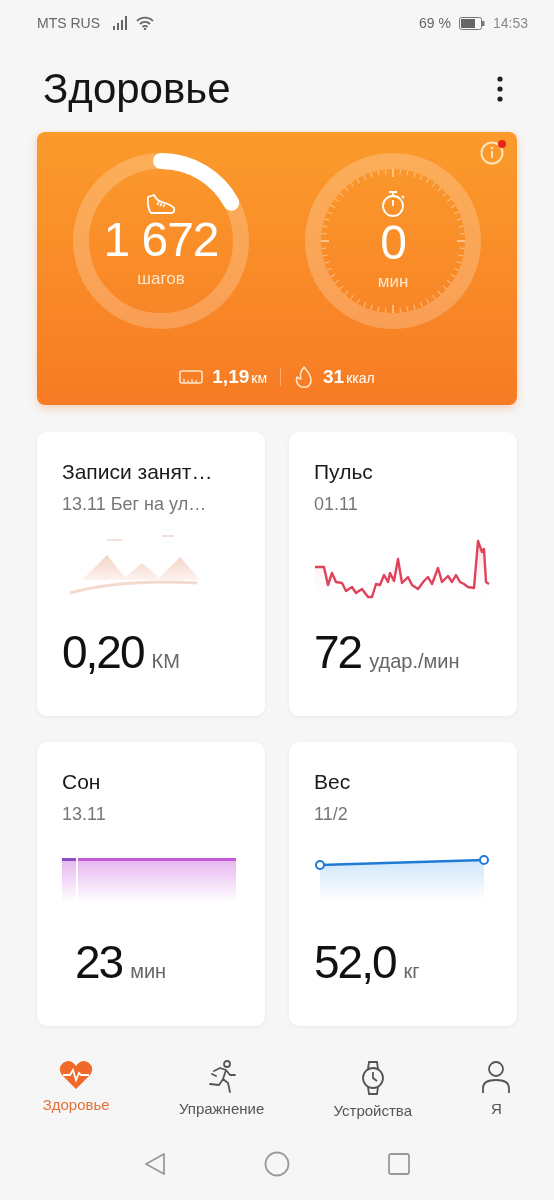 Image resolution: width=554 pixels, height=1200 pixels. I want to click on nav-tab: Я, so click(496, 1089).